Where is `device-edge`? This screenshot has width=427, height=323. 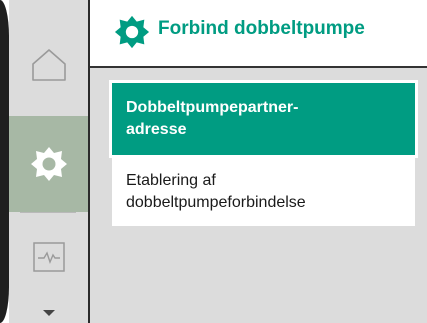 device-edge is located at coordinates (4, 161).